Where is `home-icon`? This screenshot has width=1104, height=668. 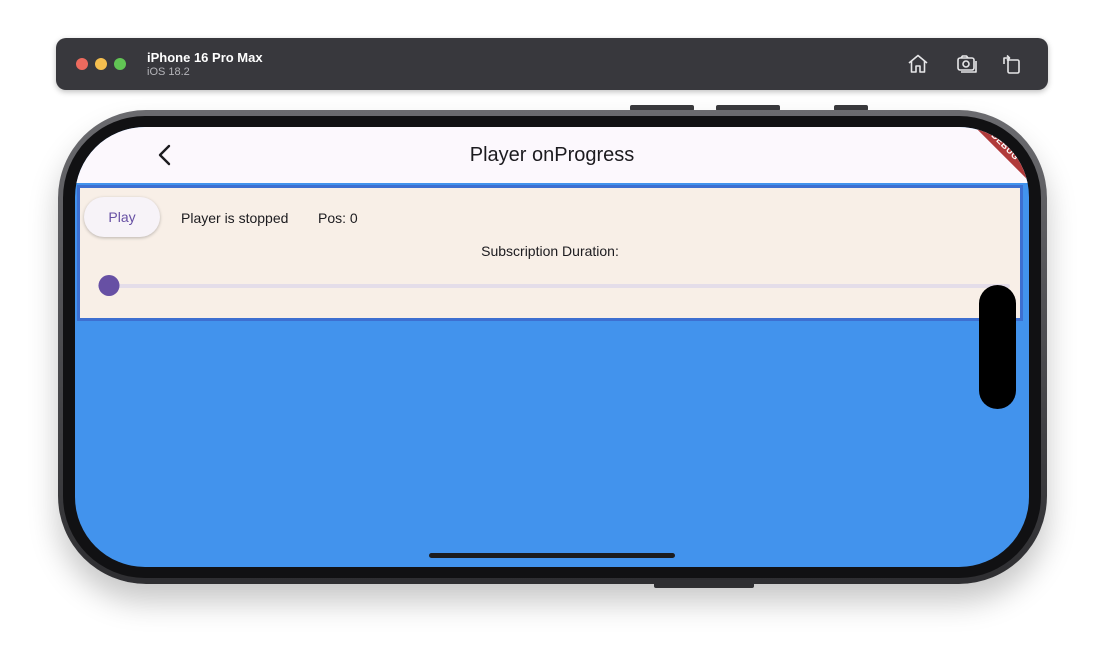 home-icon is located at coordinates (918, 64).